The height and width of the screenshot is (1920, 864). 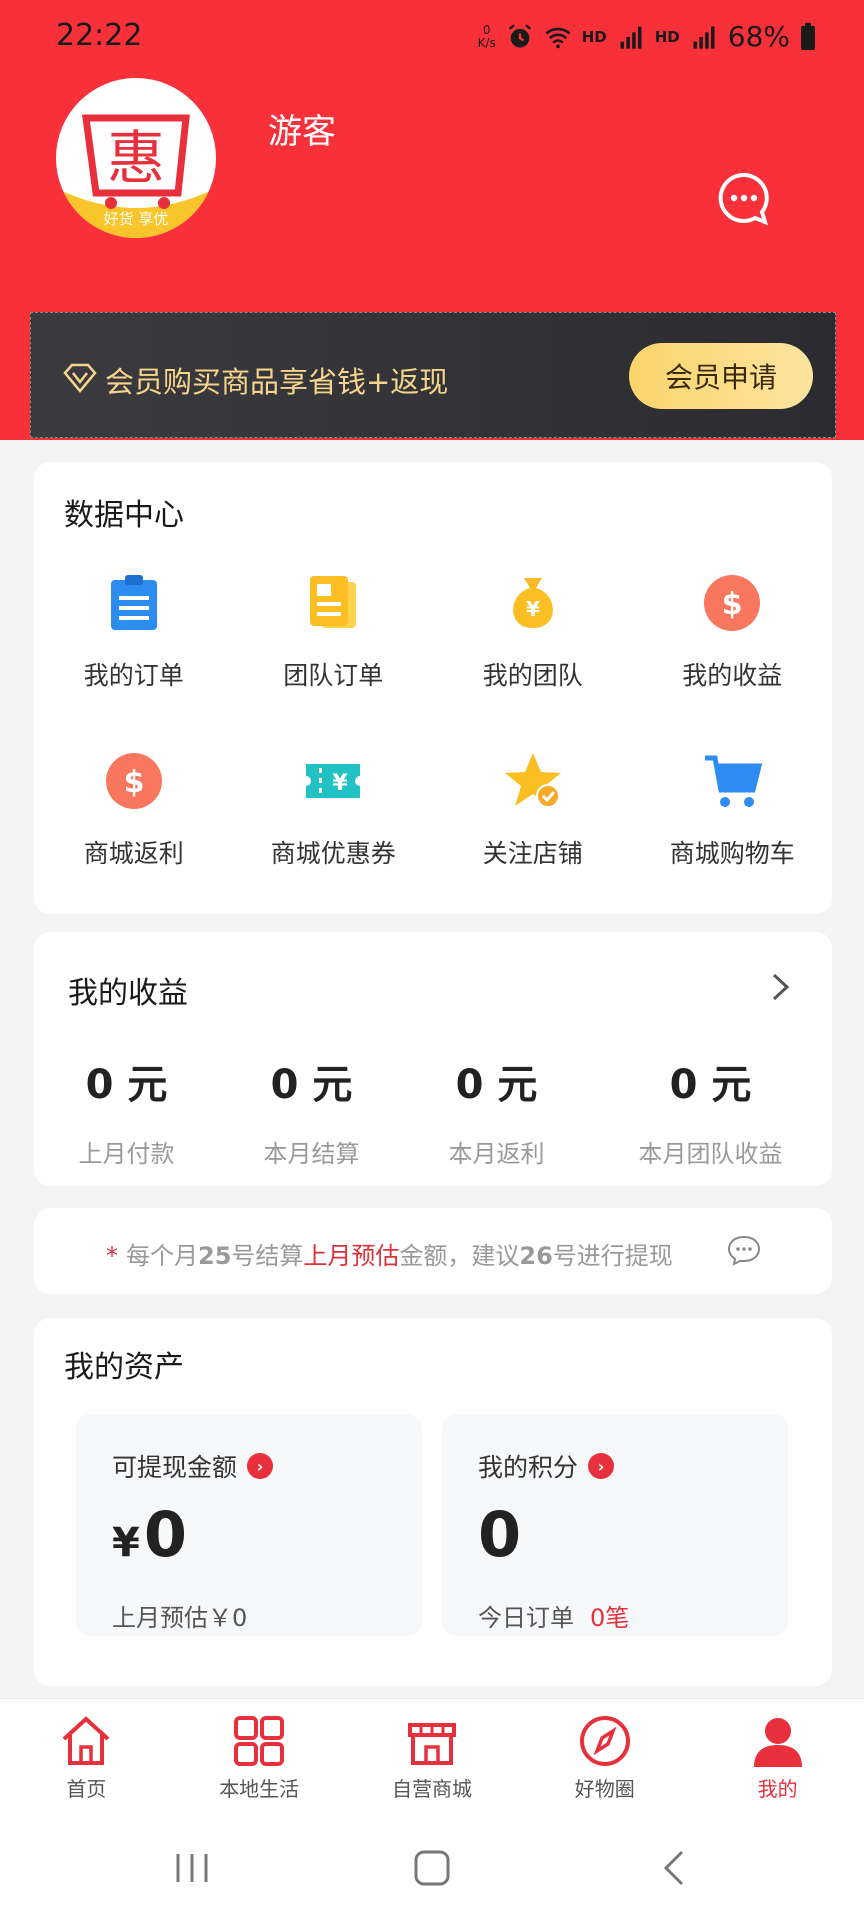 I want to click on back-icon, so click(x=676, y=1868).